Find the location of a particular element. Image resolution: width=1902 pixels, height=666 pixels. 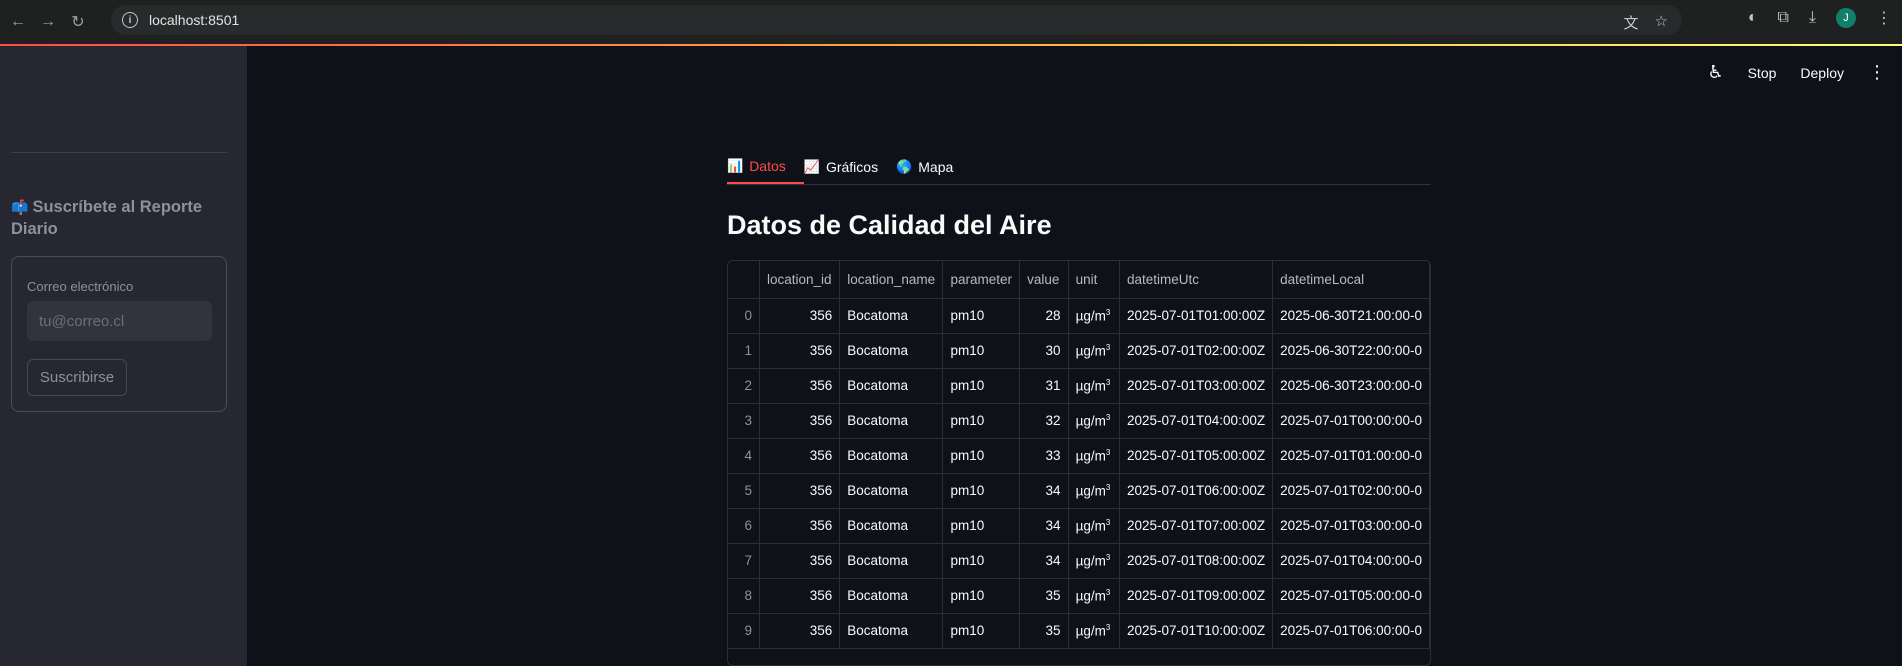

table-cell-idx: 8 is located at coordinates (744, 596).